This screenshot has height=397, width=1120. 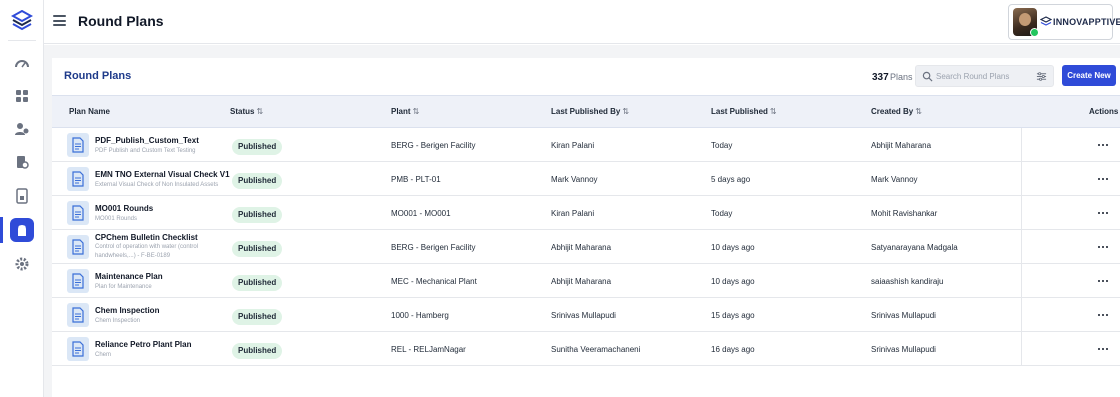 I want to click on top-bar: Round Plans INNOVAPPTIVE, so click(x=582, y=22).